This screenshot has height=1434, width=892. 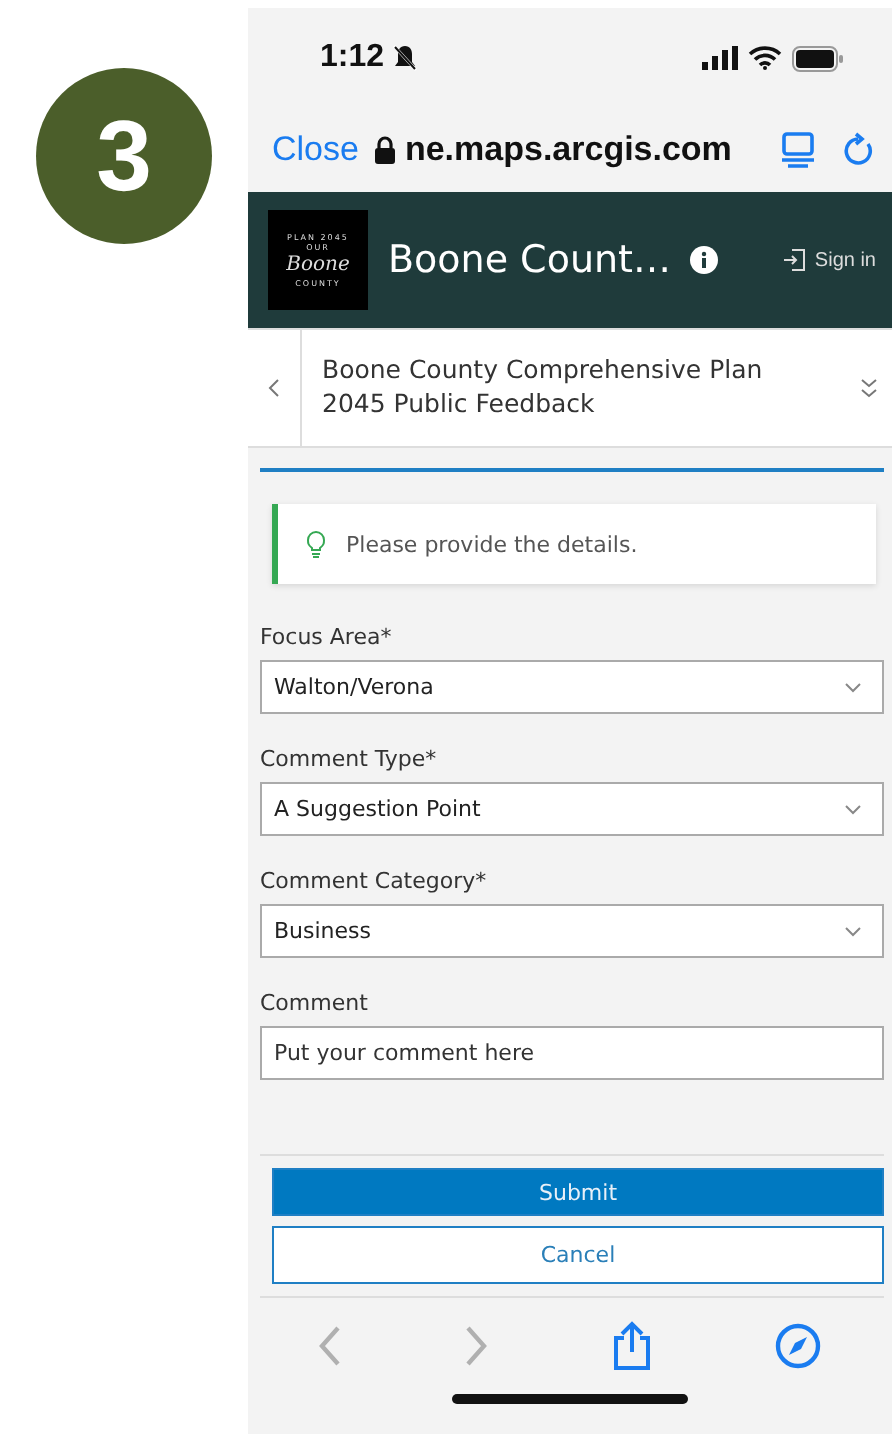 What do you see at coordinates (542, 388) in the screenshot?
I see `form-title: Boone County Comprehensive Plan 2045 Public Feedback` at bounding box center [542, 388].